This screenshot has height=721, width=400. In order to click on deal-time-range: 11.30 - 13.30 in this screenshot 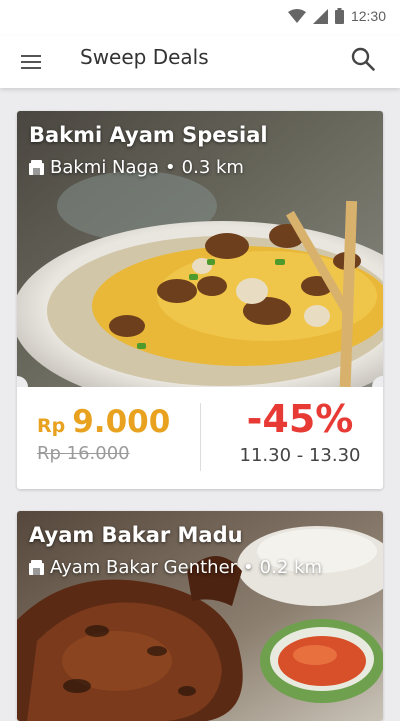, I will do `click(300, 455)`.